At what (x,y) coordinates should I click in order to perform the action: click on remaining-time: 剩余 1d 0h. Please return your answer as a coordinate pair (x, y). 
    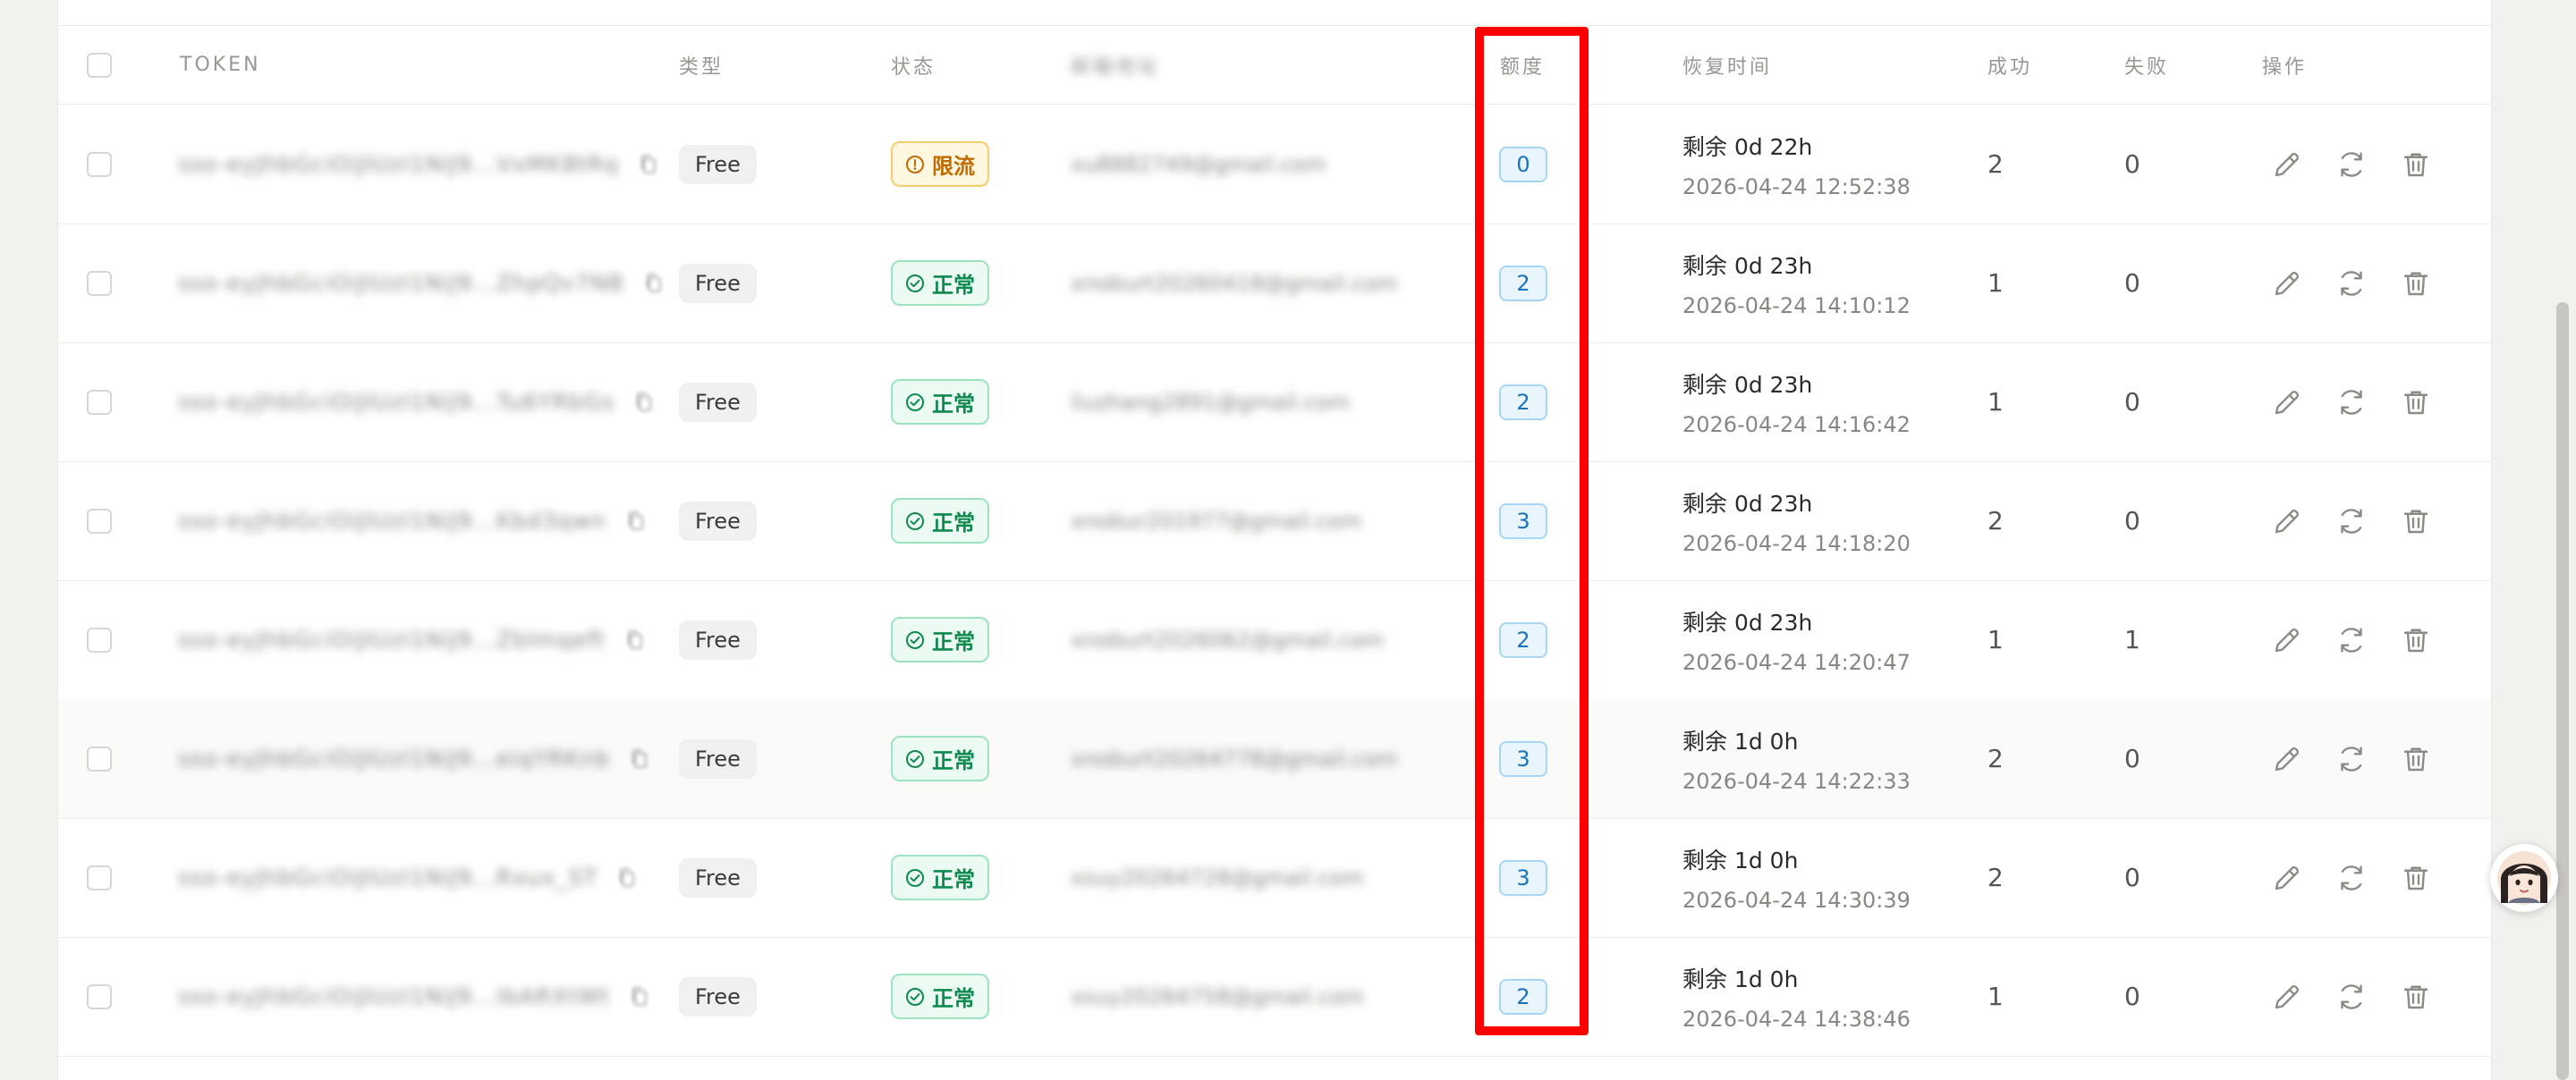
    Looking at the image, I should click on (1740, 860).